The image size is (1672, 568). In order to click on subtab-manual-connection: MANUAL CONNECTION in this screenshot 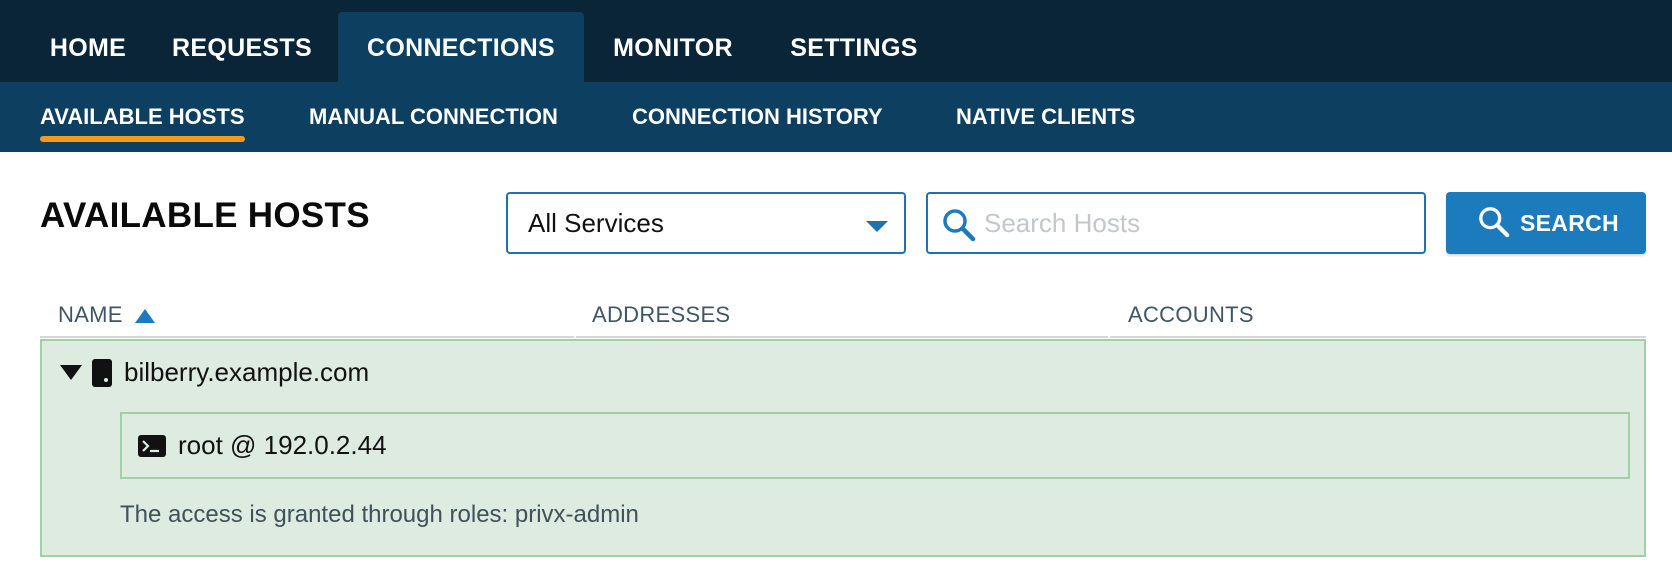, I will do `click(433, 117)`.